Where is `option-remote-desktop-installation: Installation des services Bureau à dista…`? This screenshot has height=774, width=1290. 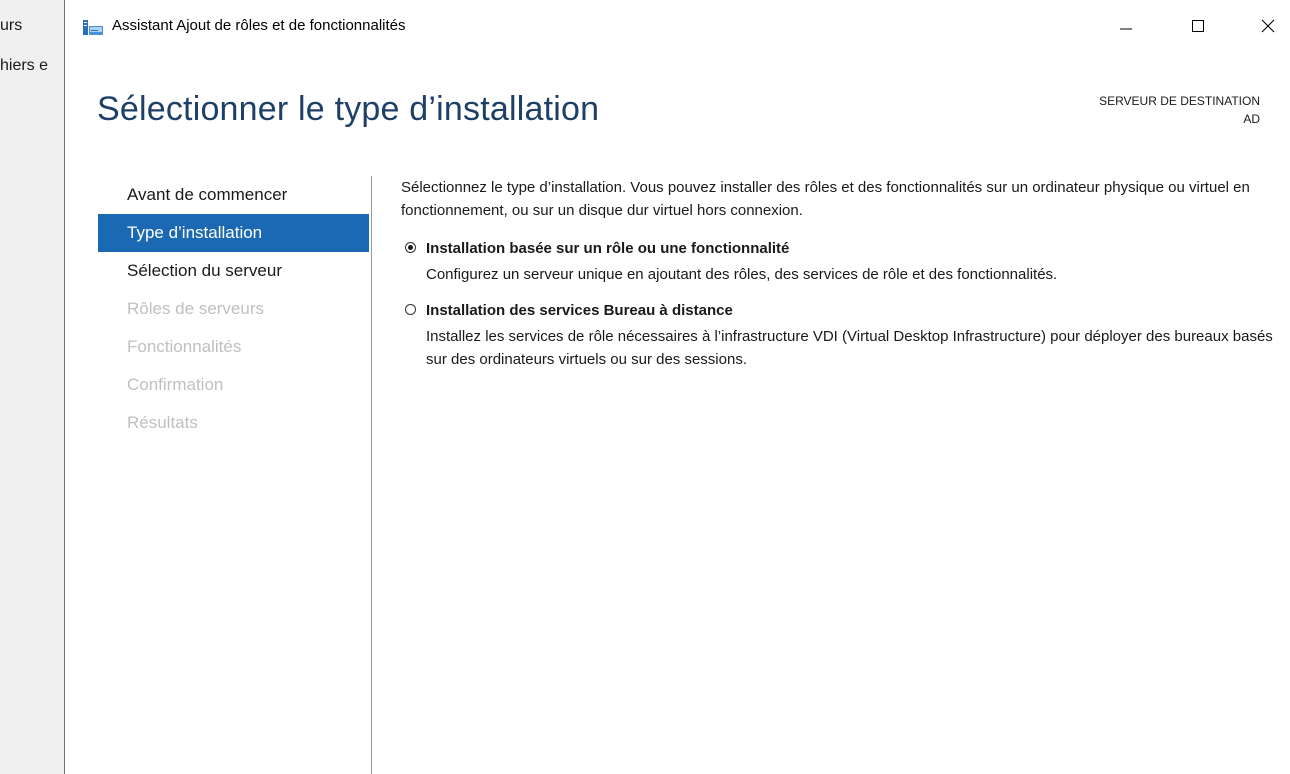
option-remote-desktop-installation: Installation des services Bureau à dista… is located at coordinates (841, 335).